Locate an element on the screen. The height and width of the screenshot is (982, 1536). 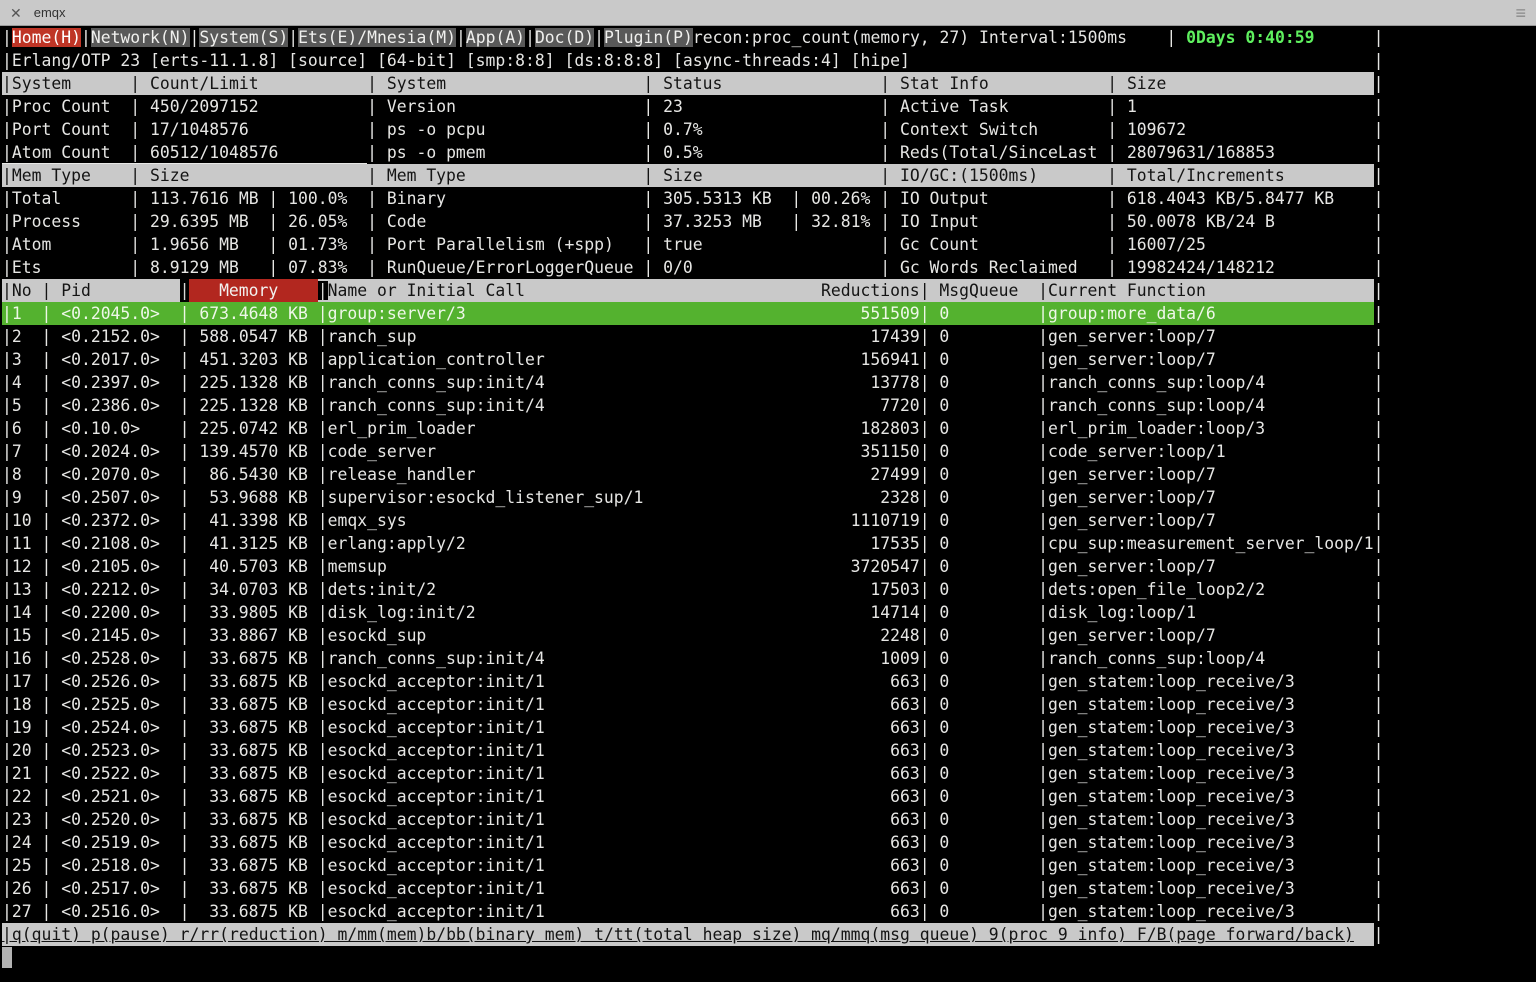
process-pid: <0.2108.0> is located at coordinates (110, 543).